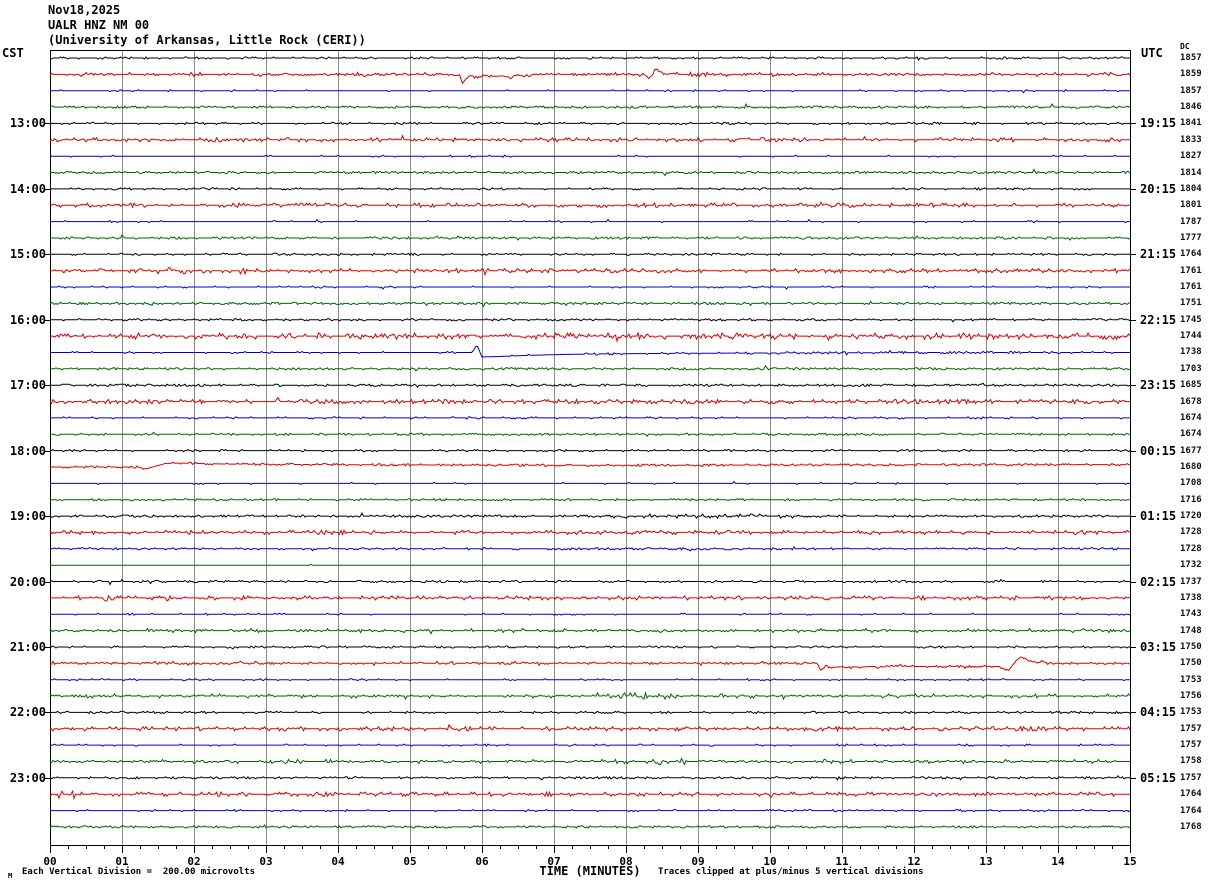  I want to click on x-tick-label: 14, so click(1058, 861).